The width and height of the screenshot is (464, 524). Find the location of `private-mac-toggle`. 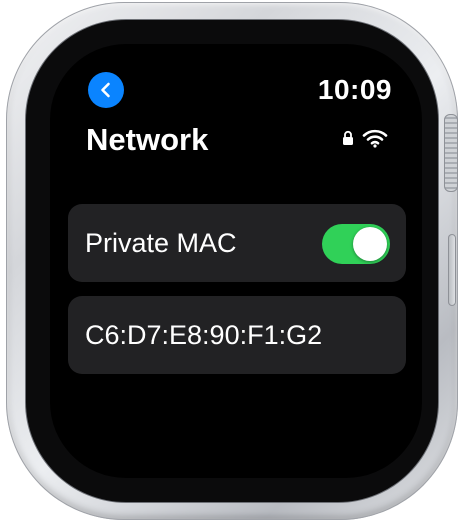

private-mac-toggle is located at coordinates (356, 244).